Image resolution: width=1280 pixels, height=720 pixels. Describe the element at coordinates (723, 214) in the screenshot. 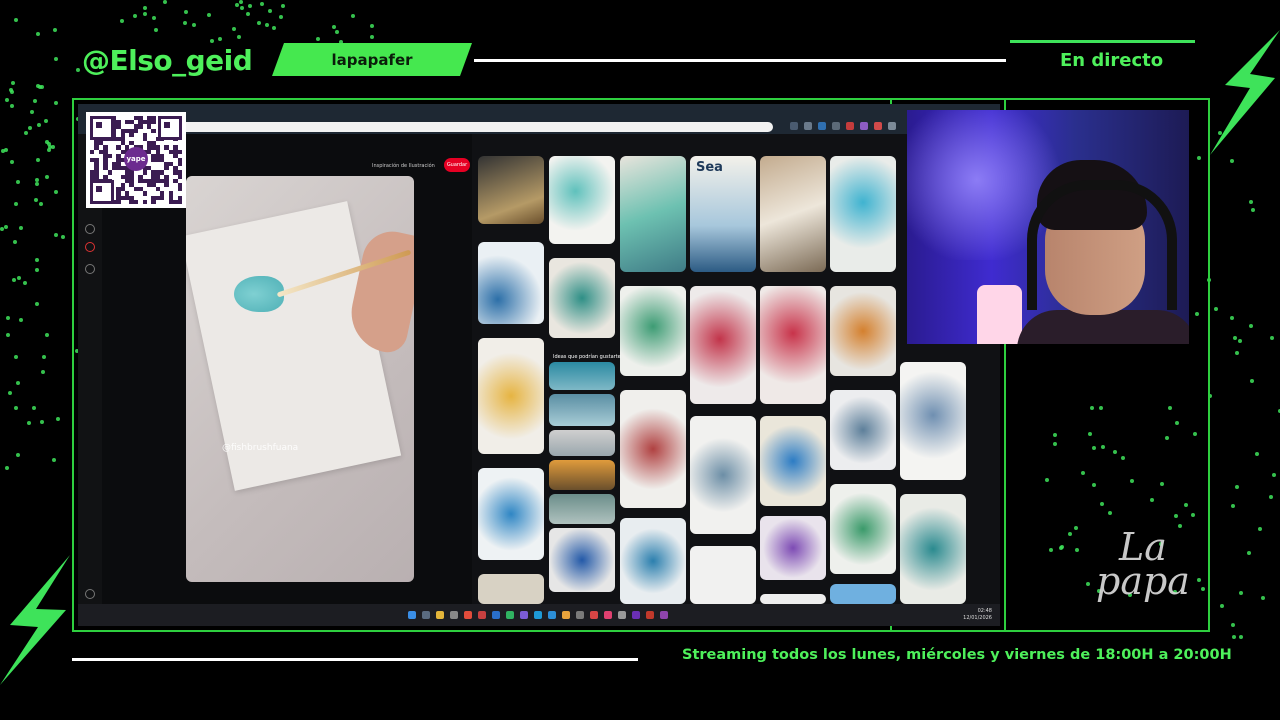

I see `pin-tile: Sea` at that location.